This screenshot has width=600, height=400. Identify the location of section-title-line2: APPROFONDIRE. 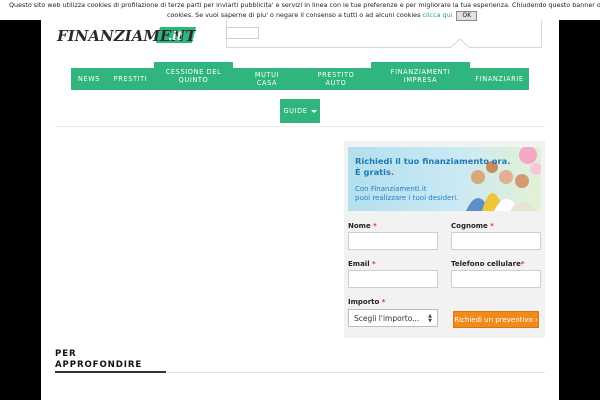
(99, 365).